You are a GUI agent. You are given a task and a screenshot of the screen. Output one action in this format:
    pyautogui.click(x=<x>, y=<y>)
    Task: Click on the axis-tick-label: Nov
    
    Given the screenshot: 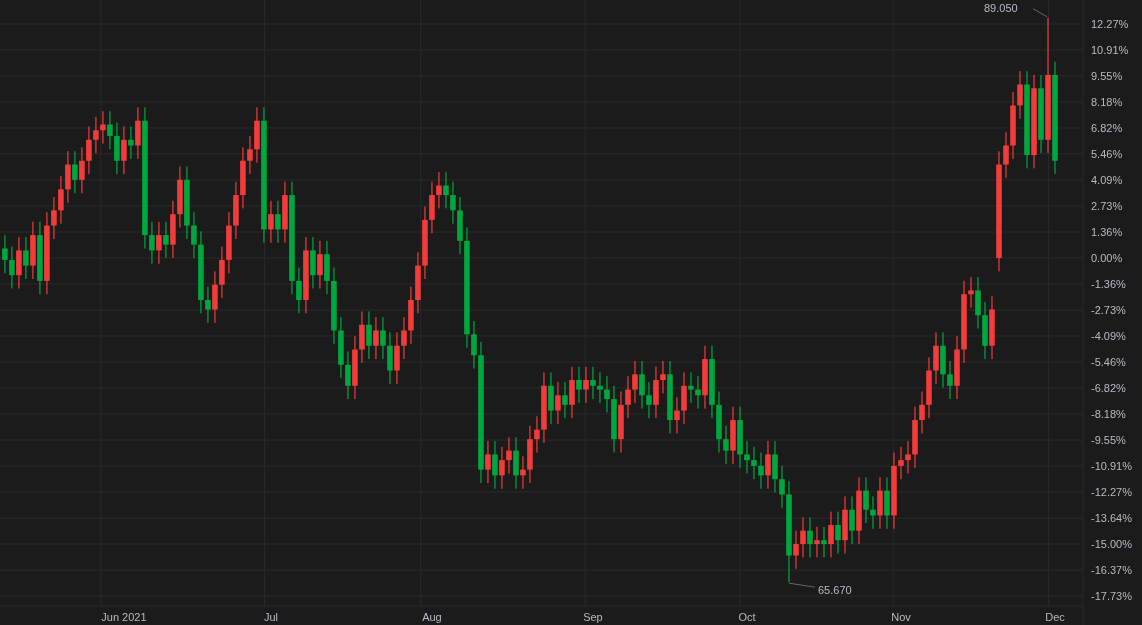 What is the action you would take?
    pyautogui.click(x=901, y=617)
    